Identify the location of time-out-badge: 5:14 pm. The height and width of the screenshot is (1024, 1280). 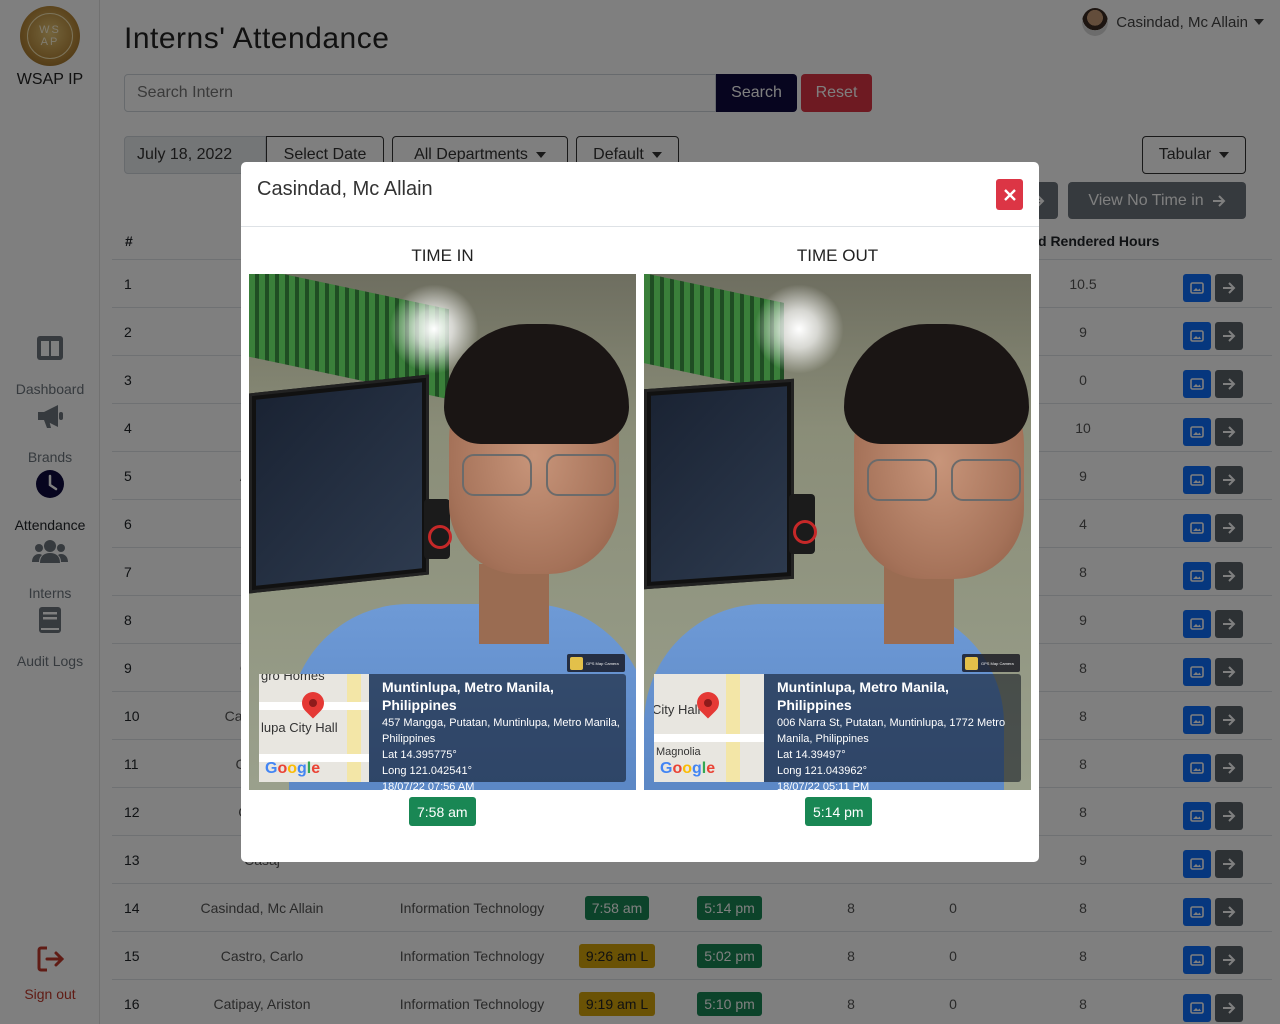
(838, 811).